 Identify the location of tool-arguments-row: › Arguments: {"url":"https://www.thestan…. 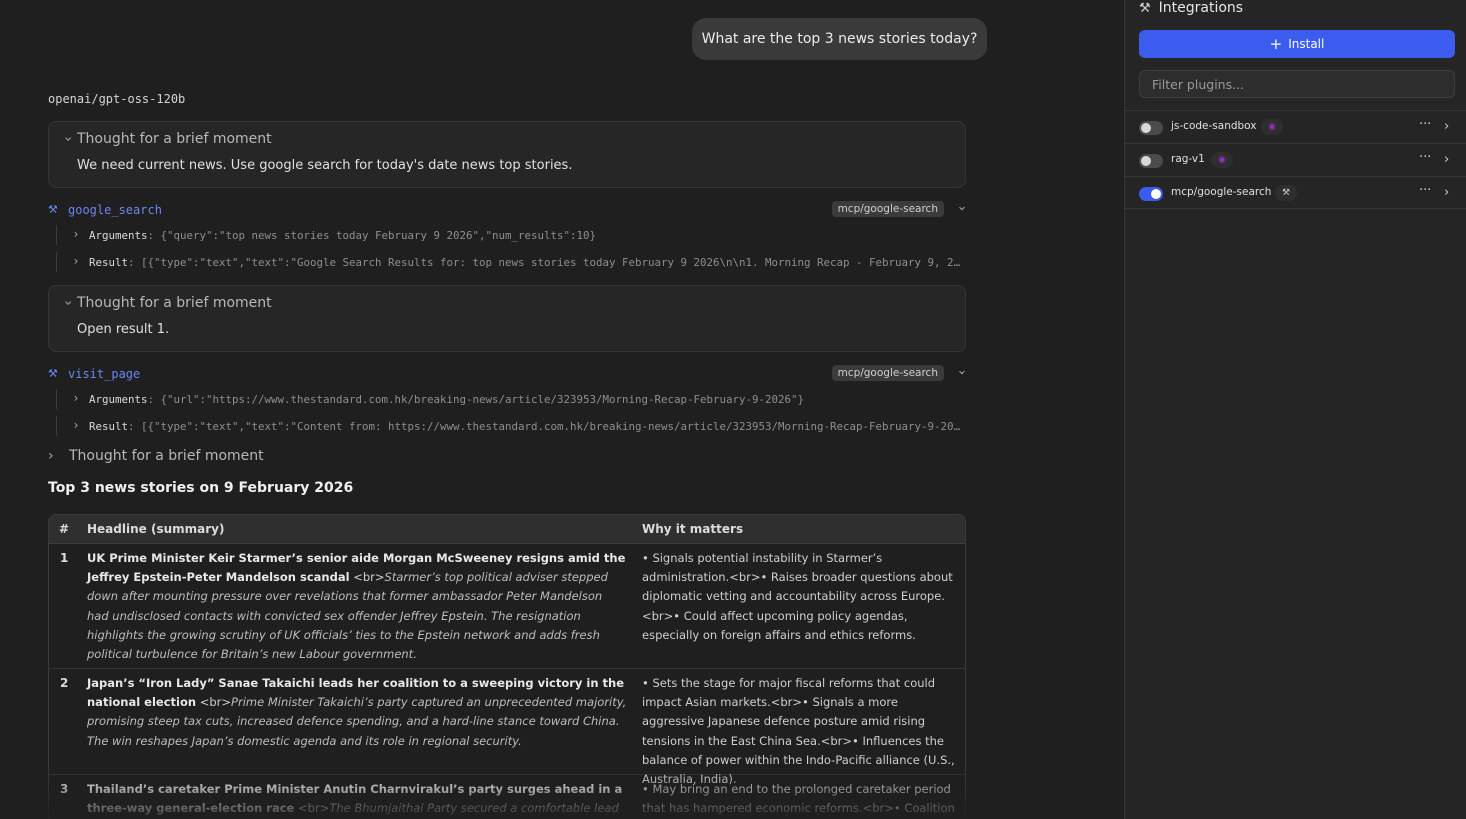
(509, 399).